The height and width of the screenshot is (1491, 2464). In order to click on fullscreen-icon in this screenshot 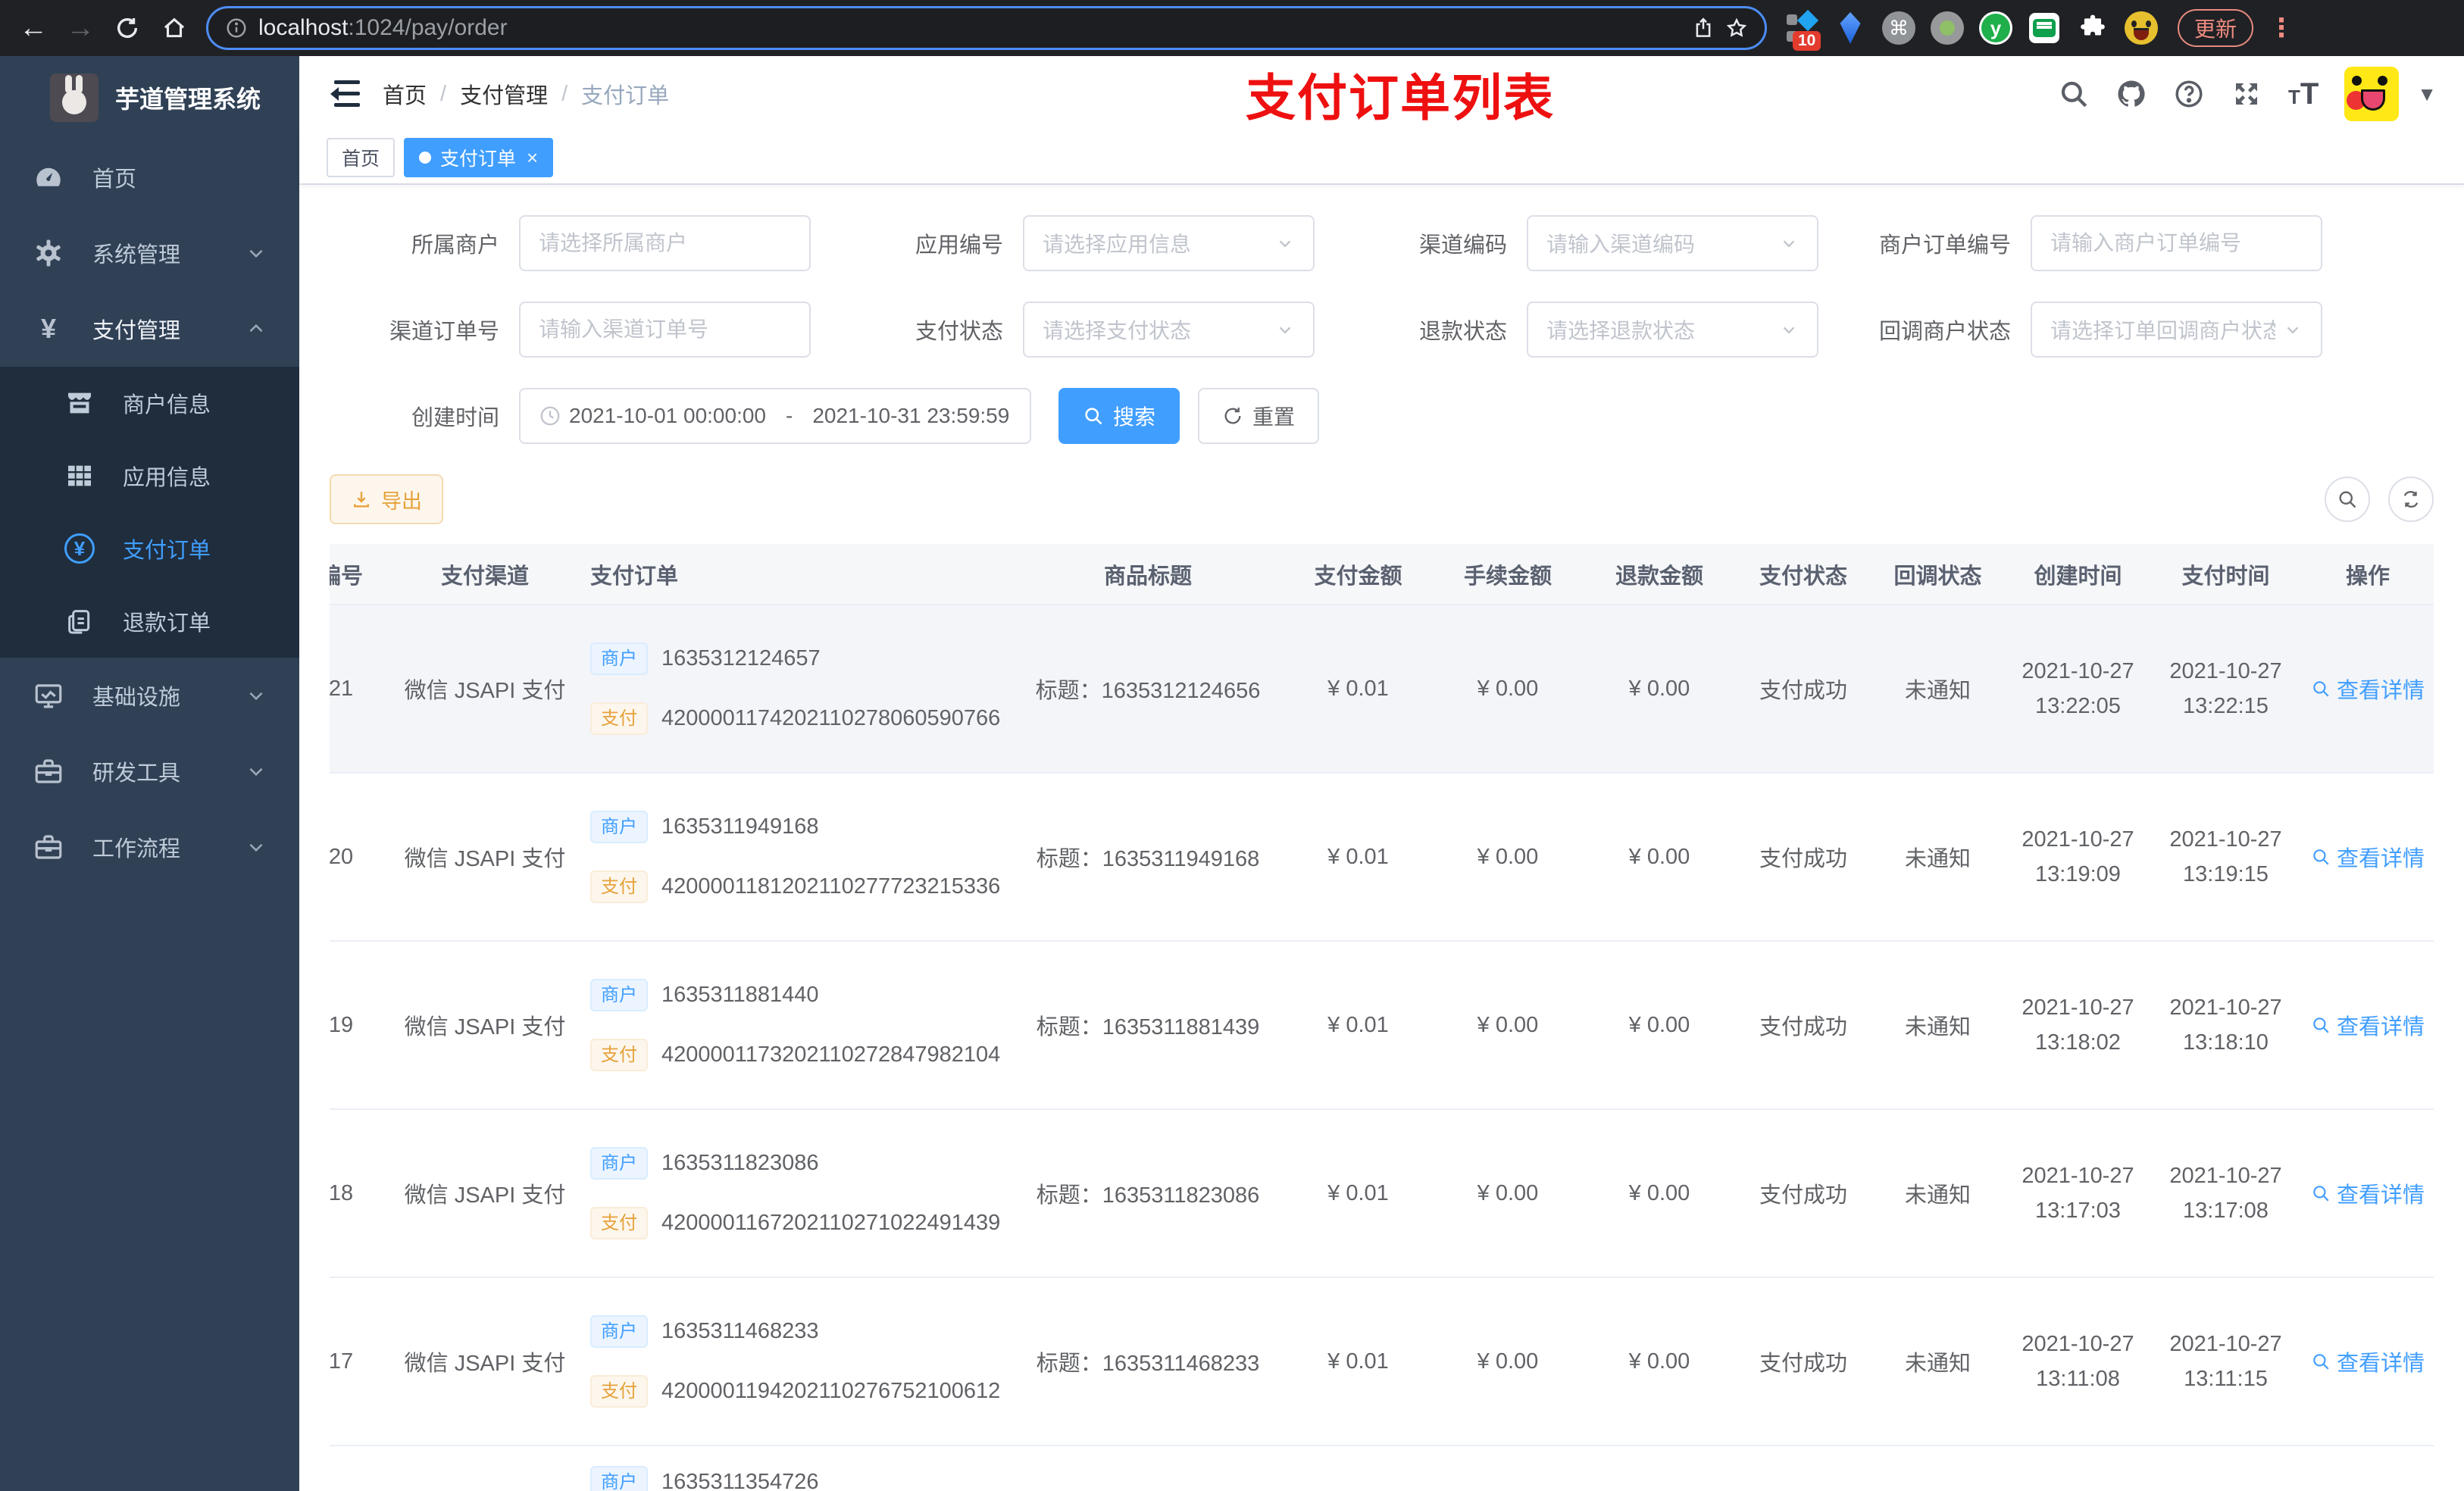, I will do `click(2246, 94)`.